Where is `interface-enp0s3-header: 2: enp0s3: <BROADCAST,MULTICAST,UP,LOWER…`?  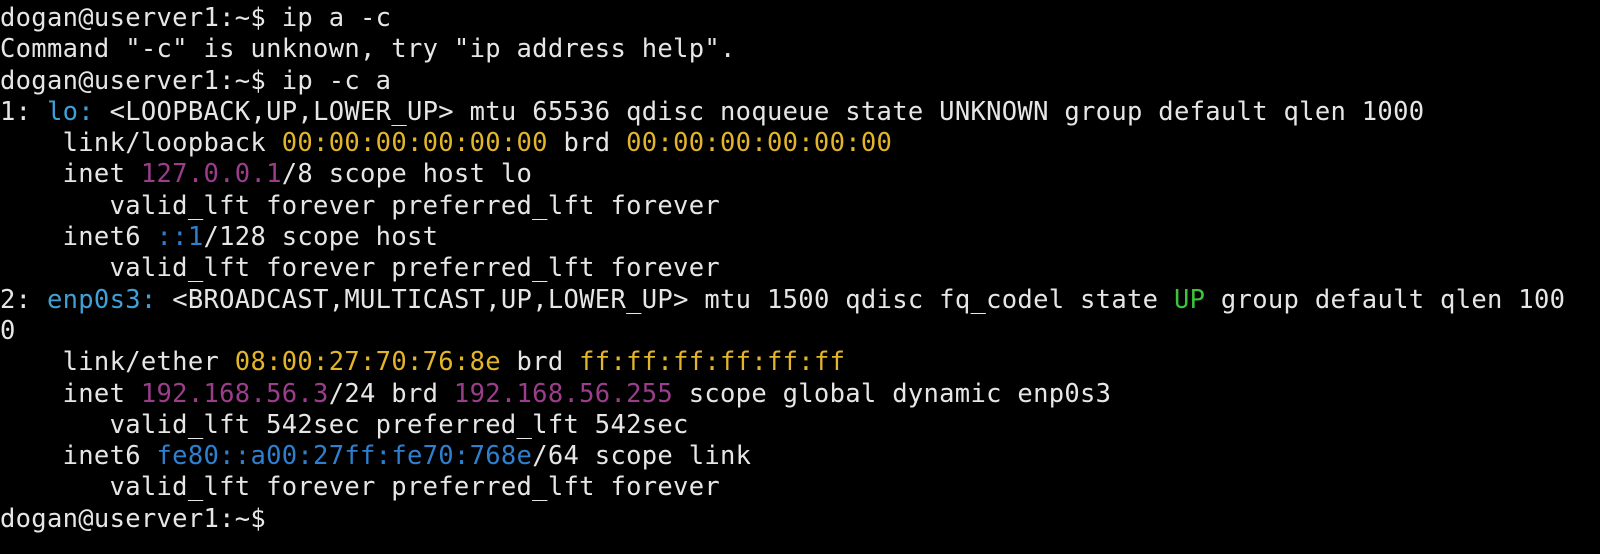 interface-enp0s3-header: 2: enp0s3: <BROADCAST,MULTICAST,UP,LOWER… is located at coordinates (800, 300).